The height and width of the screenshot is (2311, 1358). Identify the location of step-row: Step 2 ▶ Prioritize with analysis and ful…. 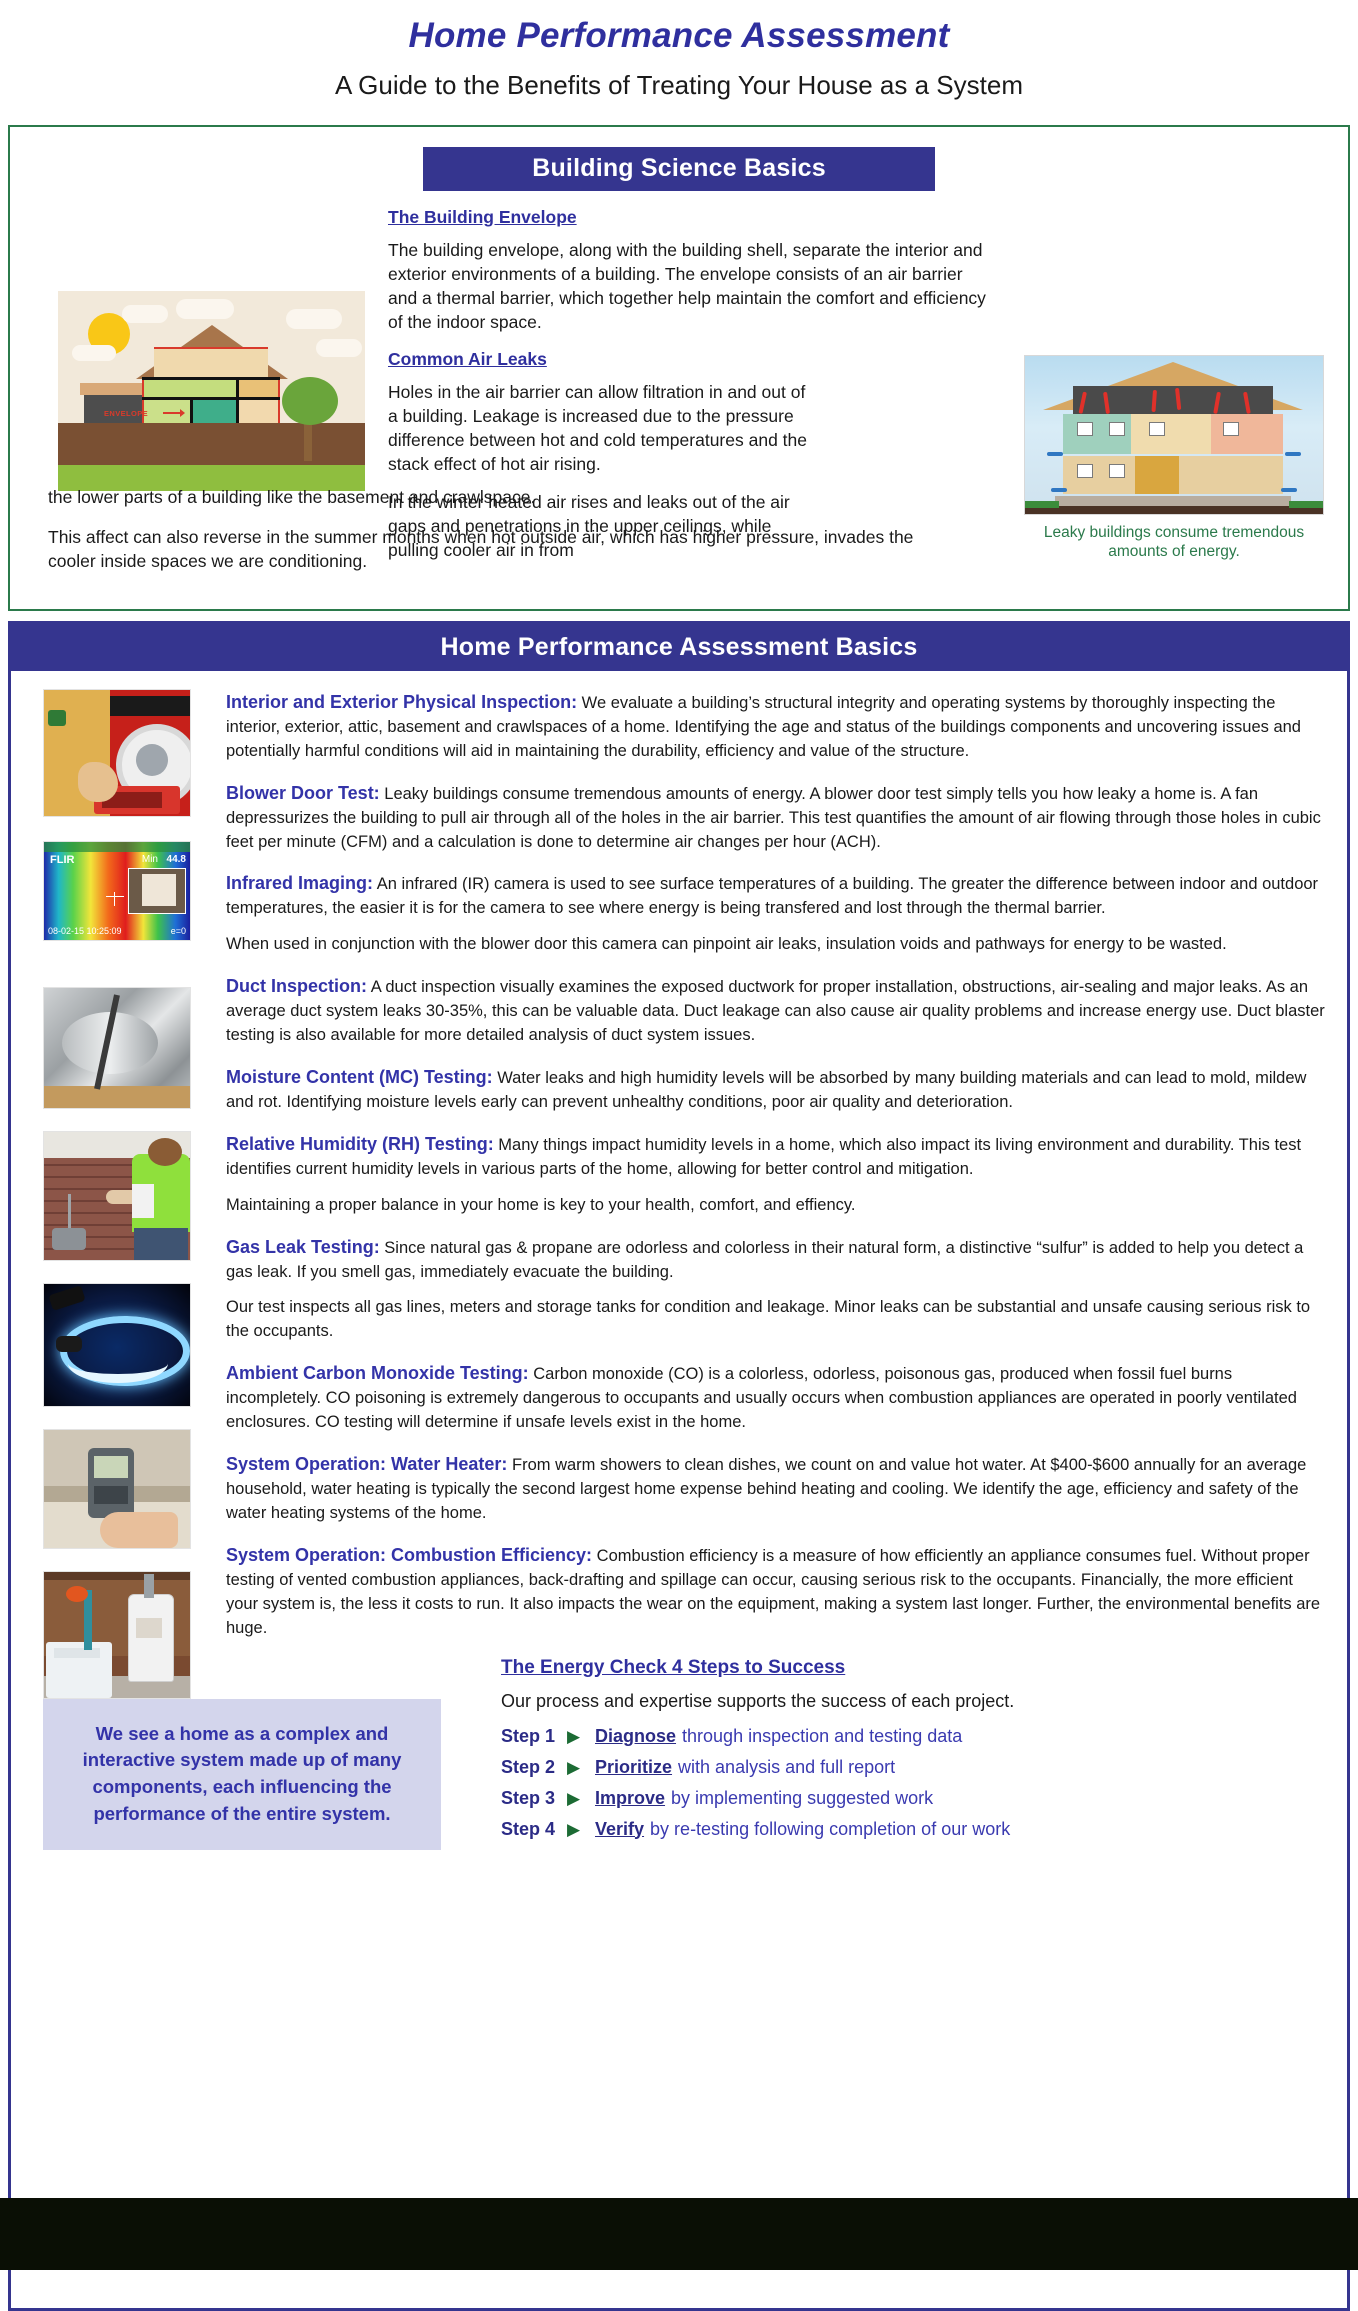
(907, 1767).